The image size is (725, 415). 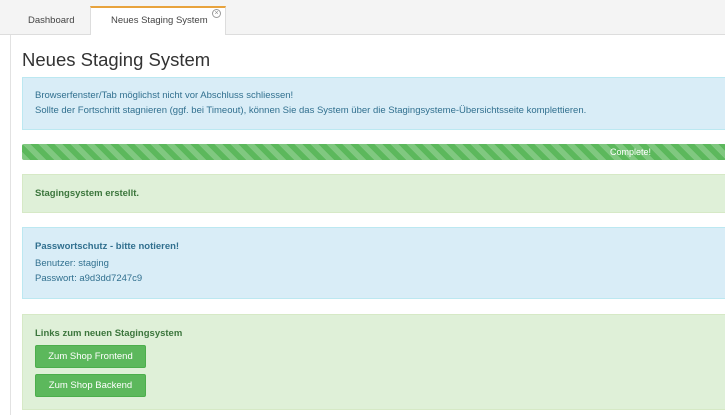 What do you see at coordinates (216, 13) in the screenshot?
I see `close-tab-icon: ×` at bounding box center [216, 13].